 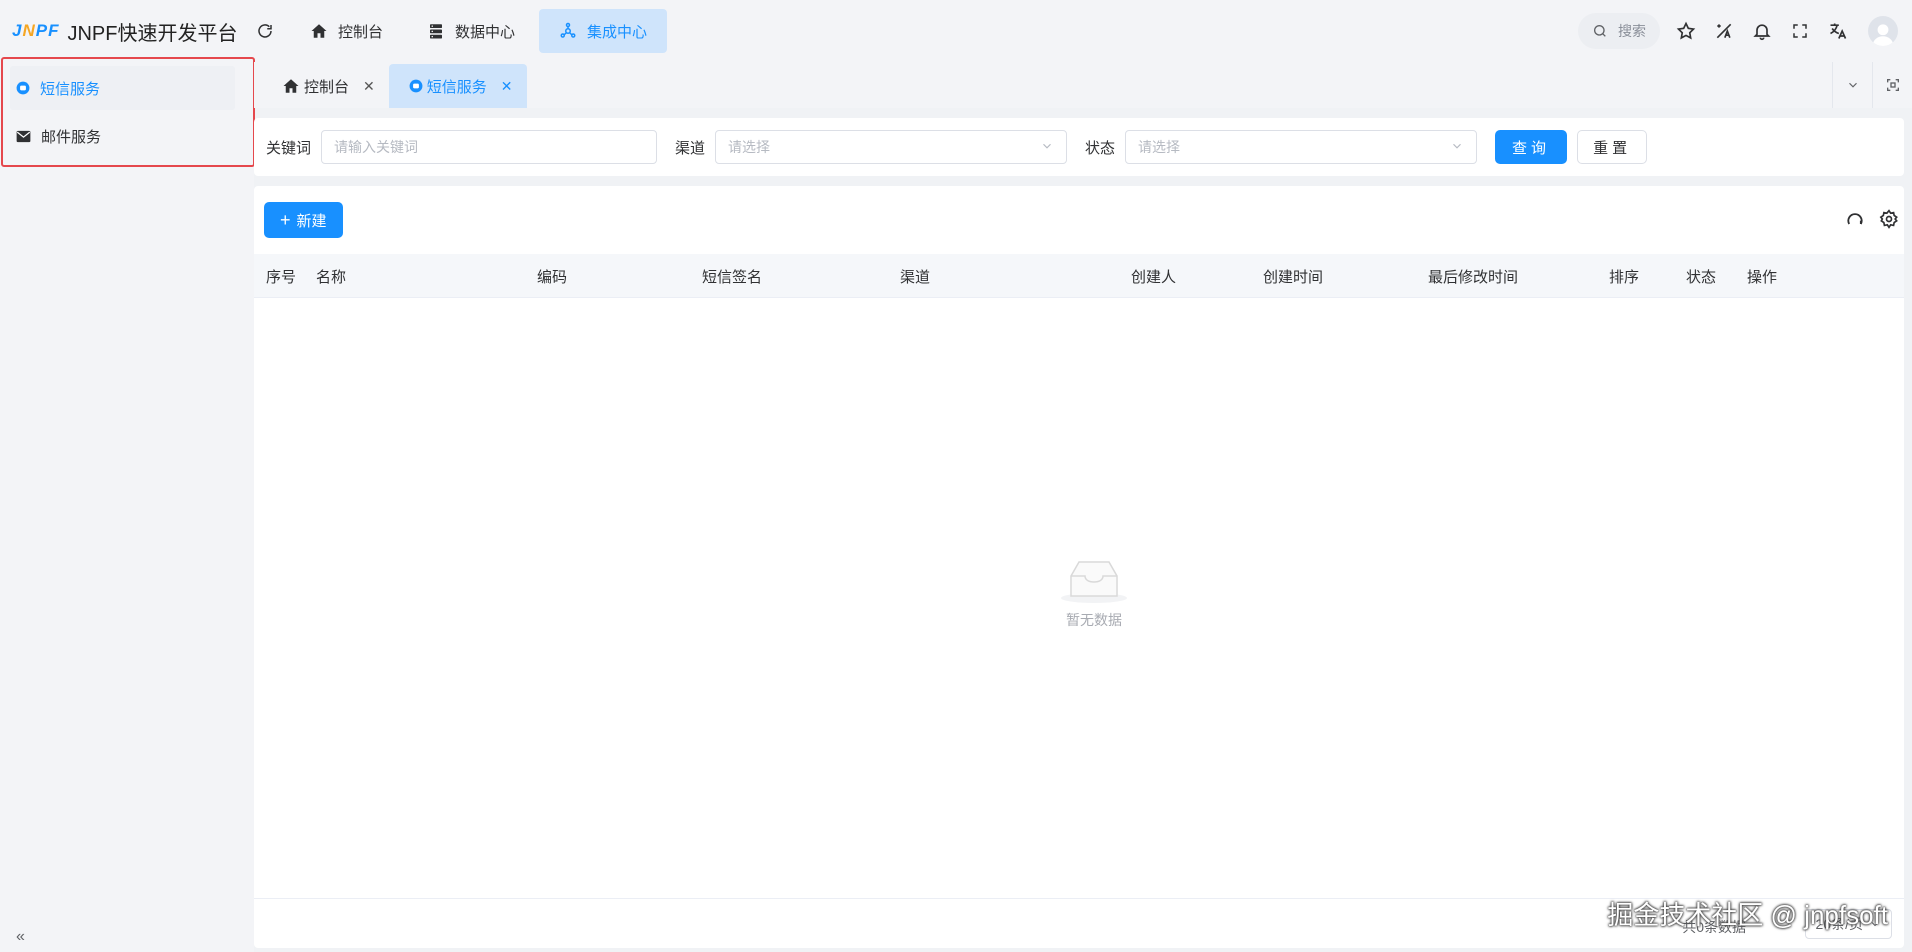 I want to click on ai-assistant-icon, so click(x=1724, y=31).